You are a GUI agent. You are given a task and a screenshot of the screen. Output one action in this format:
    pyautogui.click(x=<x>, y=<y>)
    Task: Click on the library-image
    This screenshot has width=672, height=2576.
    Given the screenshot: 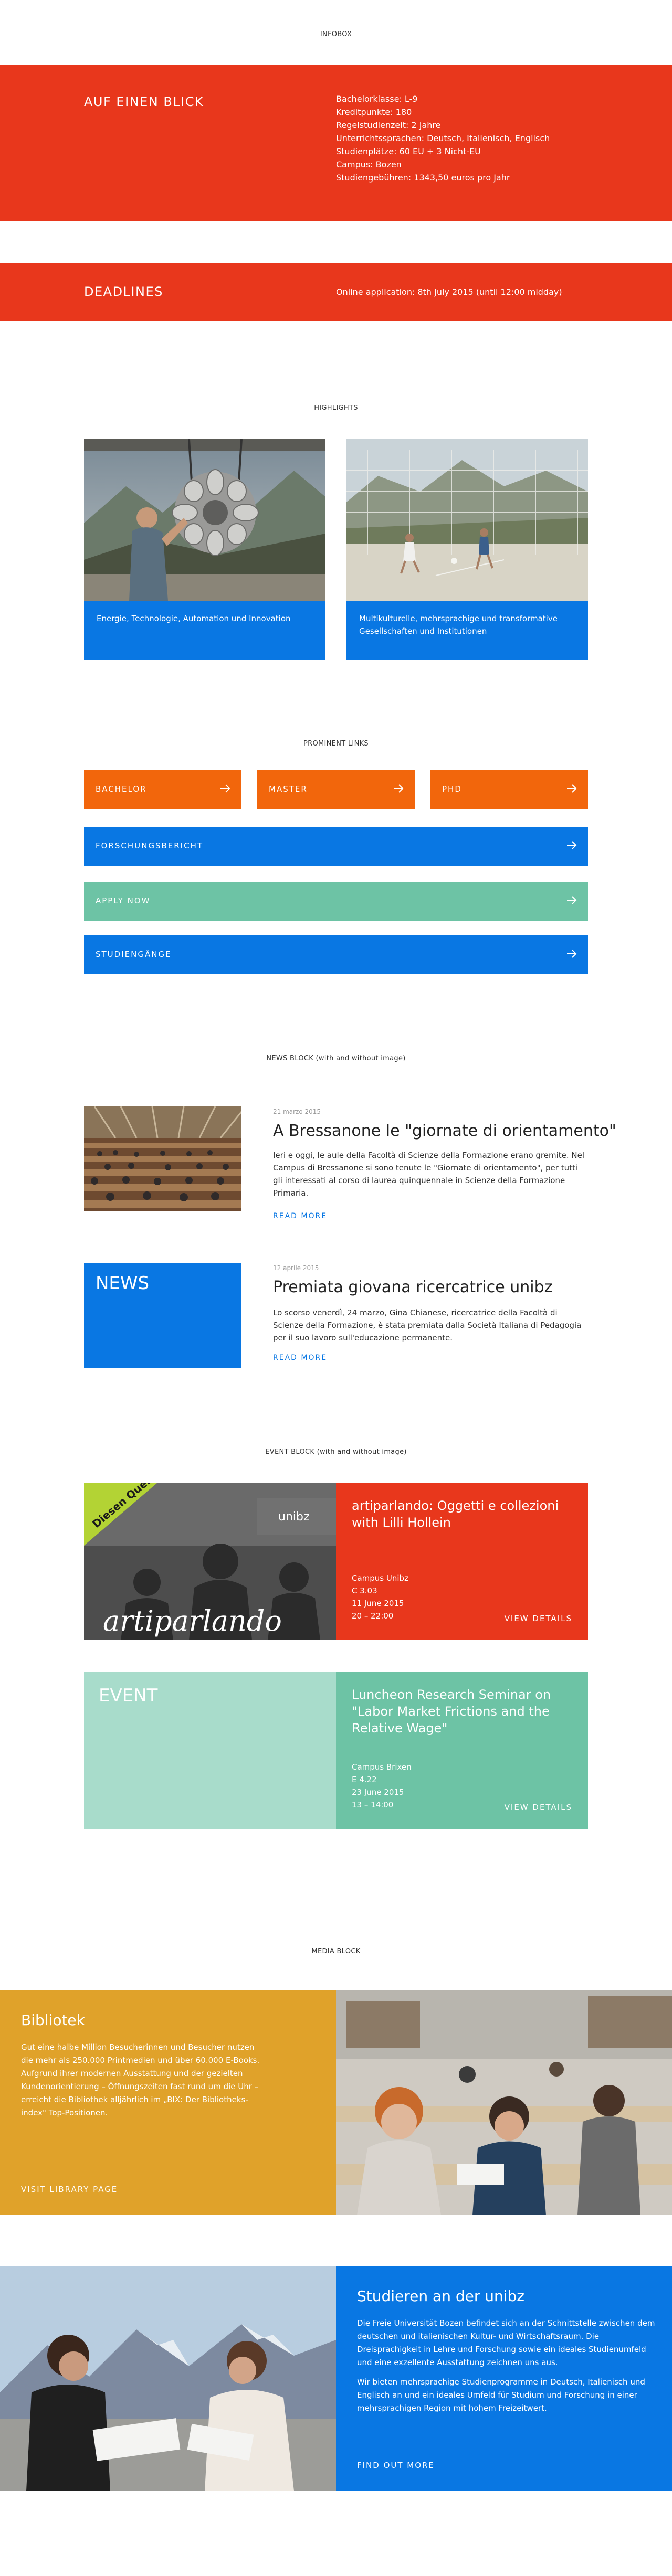 What is the action you would take?
    pyautogui.click(x=504, y=2102)
    